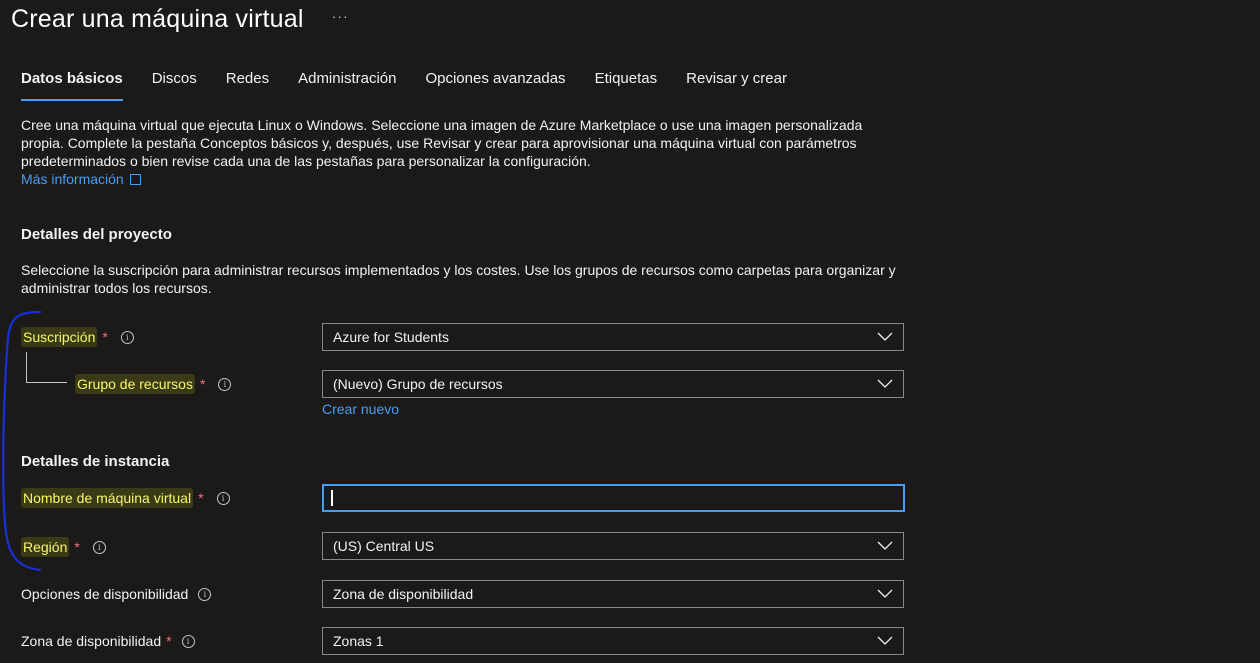 Image resolution: width=1260 pixels, height=663 pixels. Describe the element at coordinates (174, 84) in the screenshot. I see `tab-discos: Discos` at that location.